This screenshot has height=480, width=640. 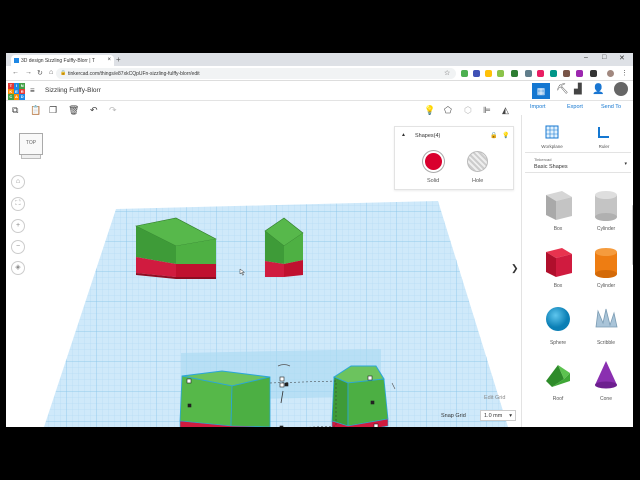 What do you see at coordinates (16, 60) in the screenshot?
I see `tinkercad-favicon-icon` at bounding box center [16, 60].